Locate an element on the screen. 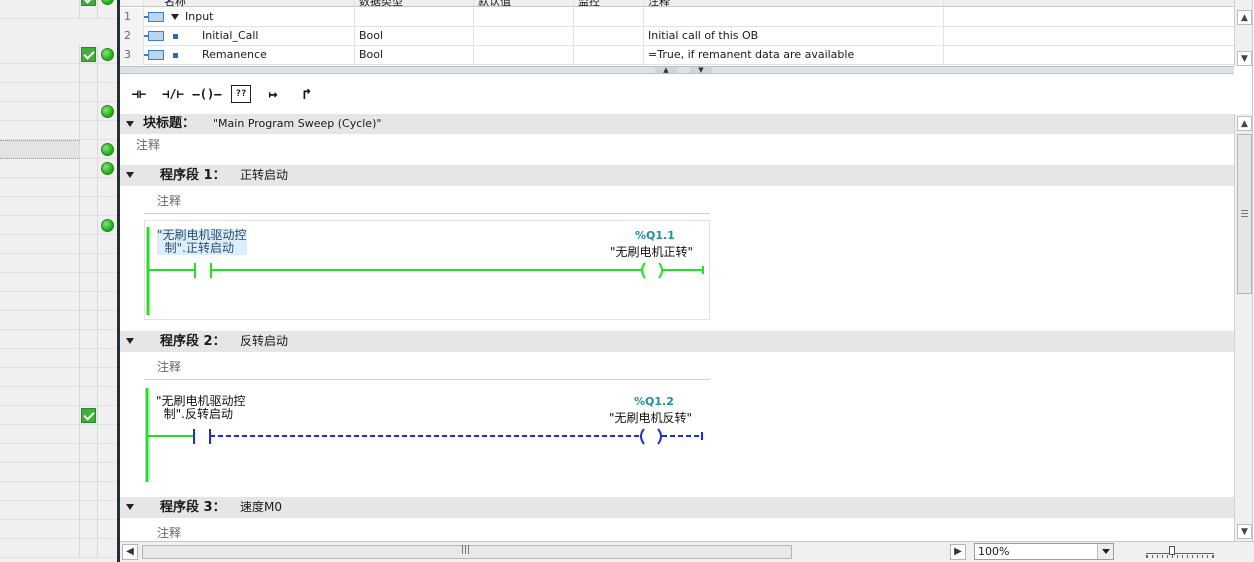 This screenshot has width=1254, height=562. coil-icon: –()– is located at coordinates (207, 94).